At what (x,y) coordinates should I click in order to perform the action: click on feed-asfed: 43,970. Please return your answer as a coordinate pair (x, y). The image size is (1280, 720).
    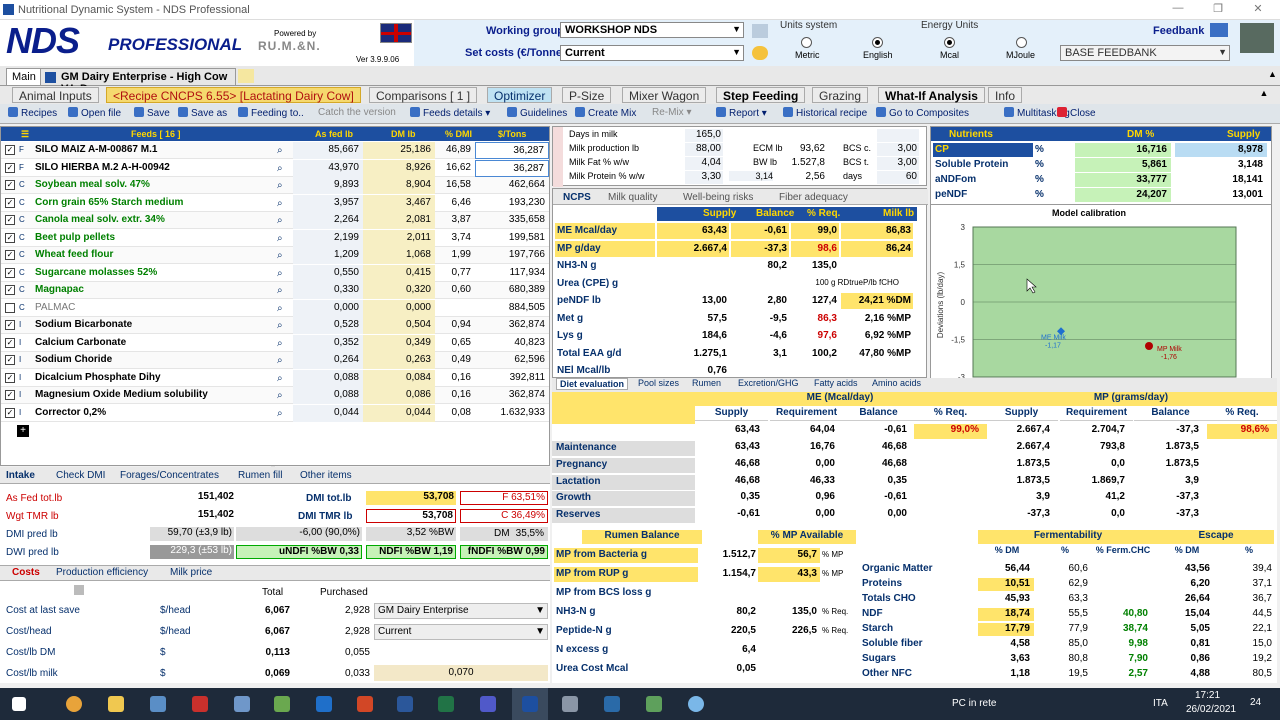
    Looking at the image, I should click on (328, 168).